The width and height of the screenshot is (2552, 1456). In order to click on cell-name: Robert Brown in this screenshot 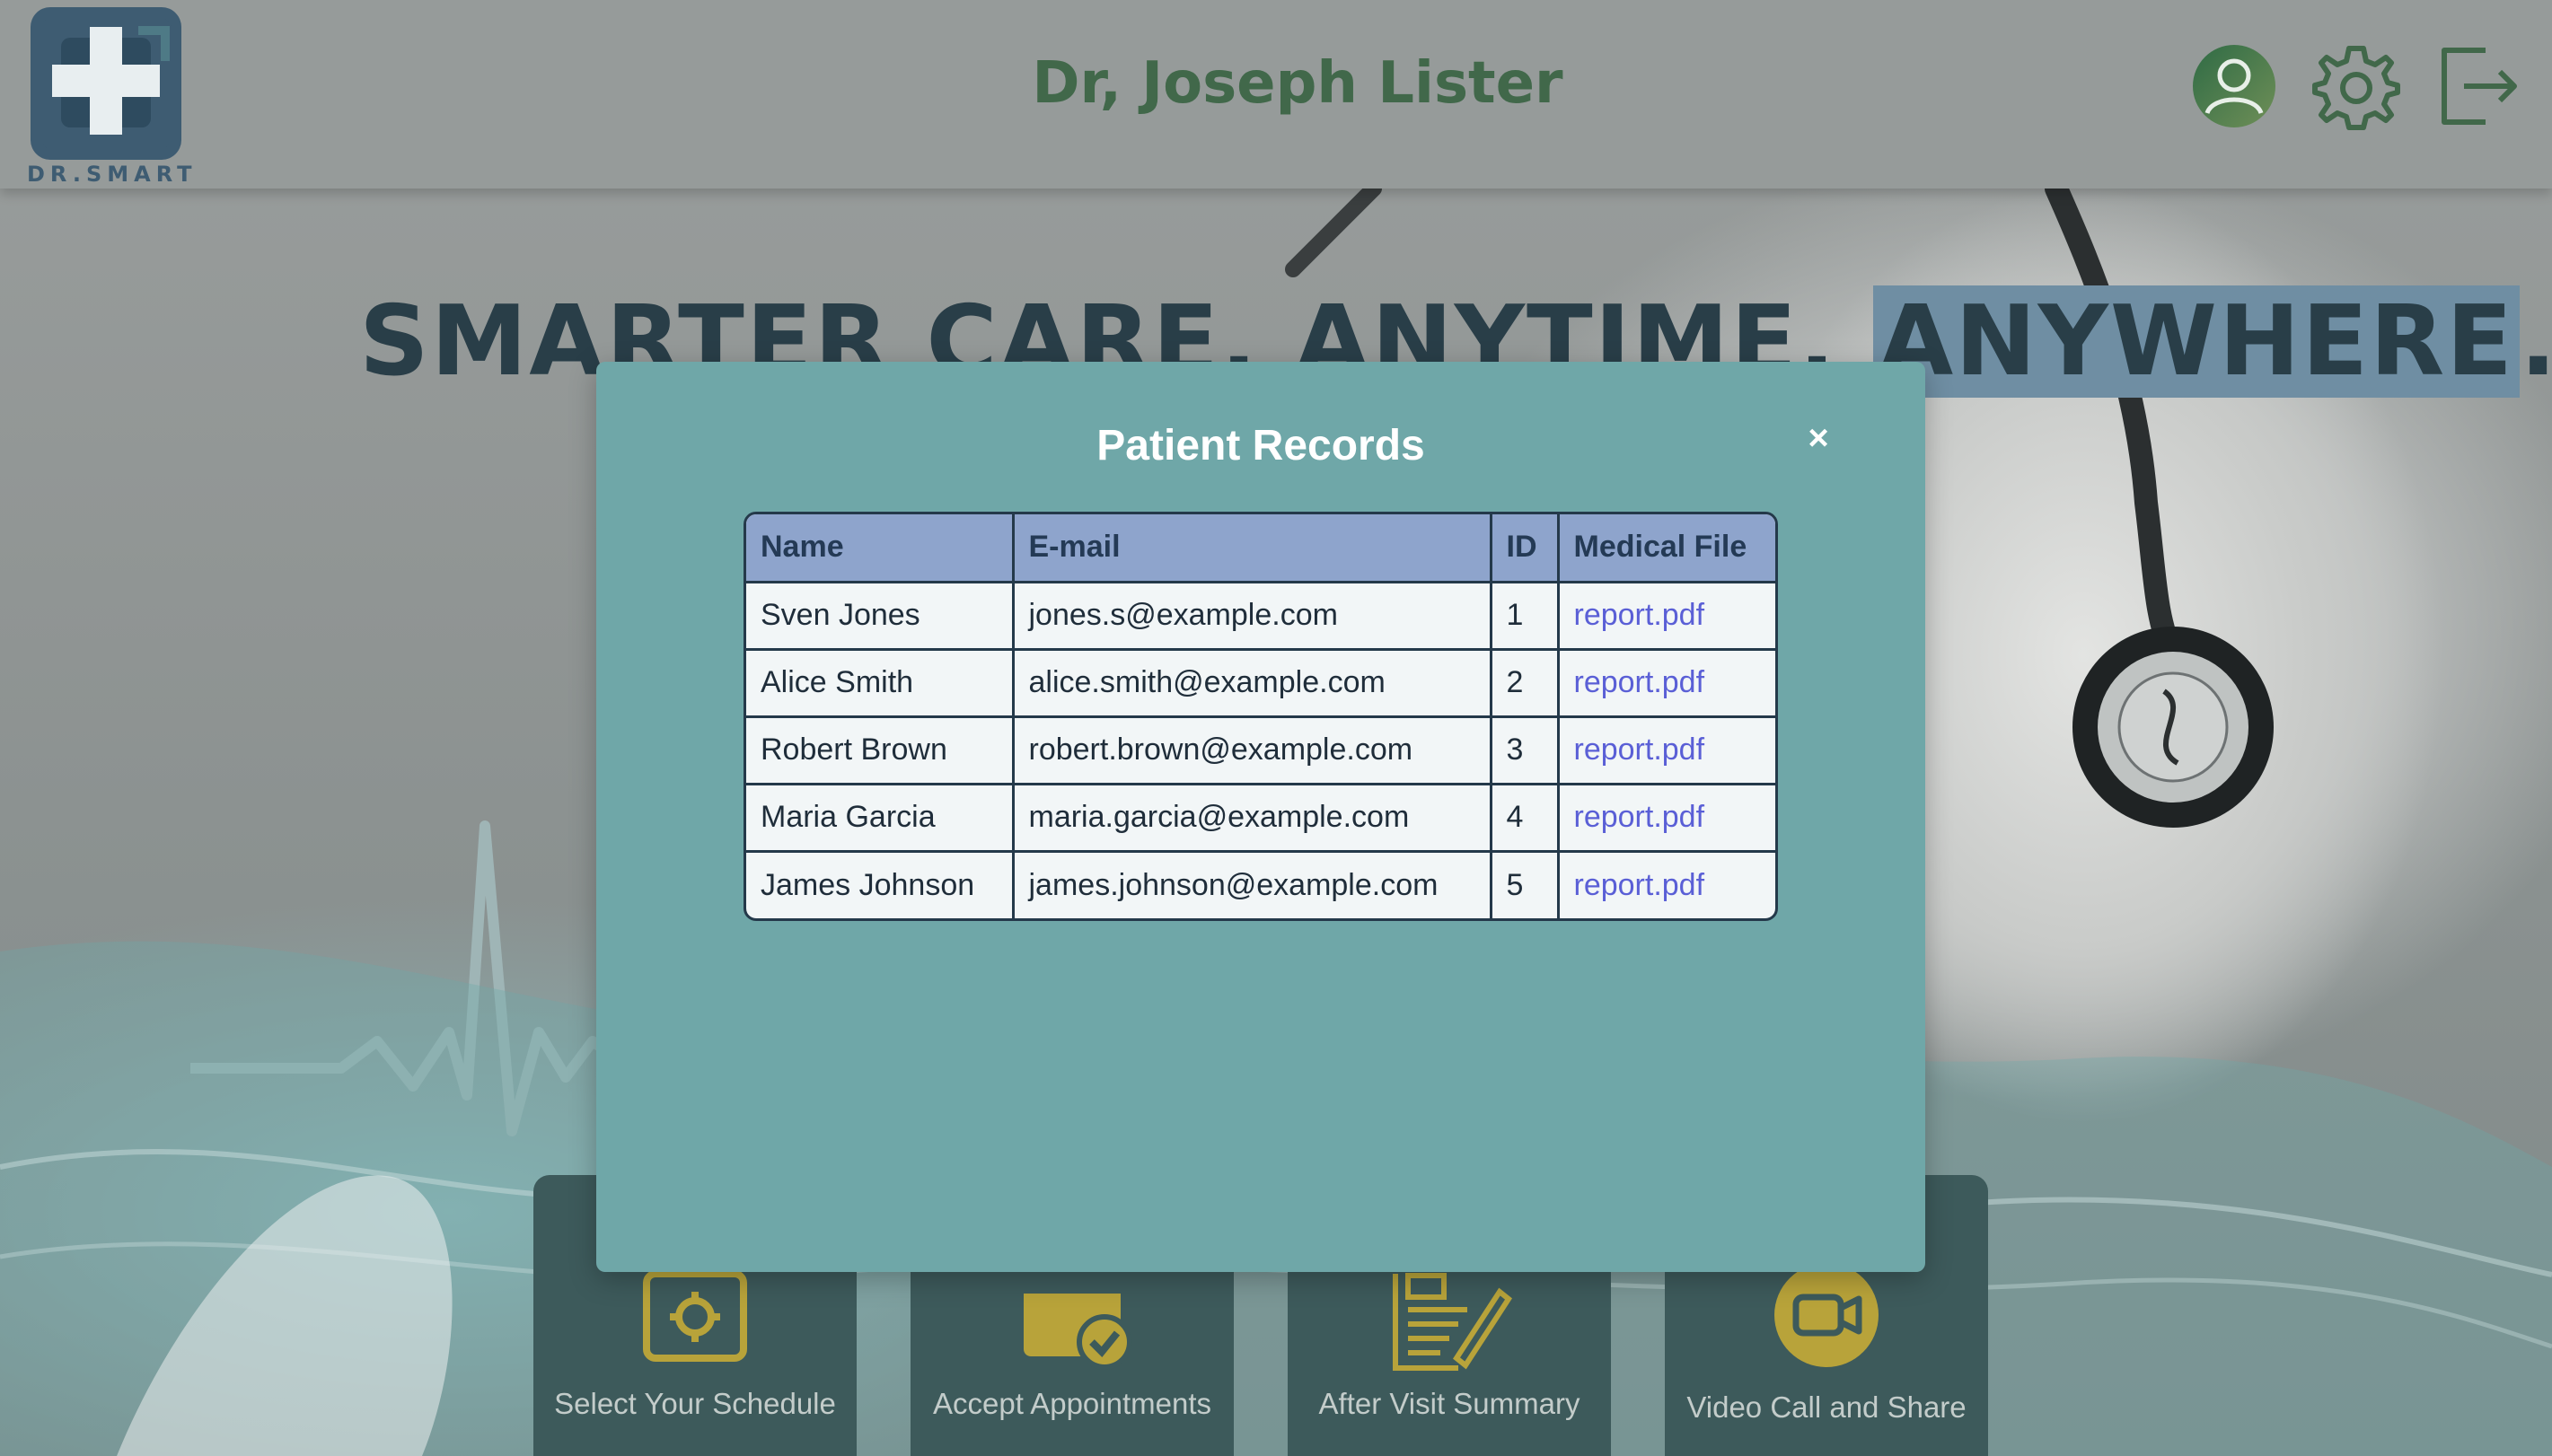, I will do `click(880, 751)`.